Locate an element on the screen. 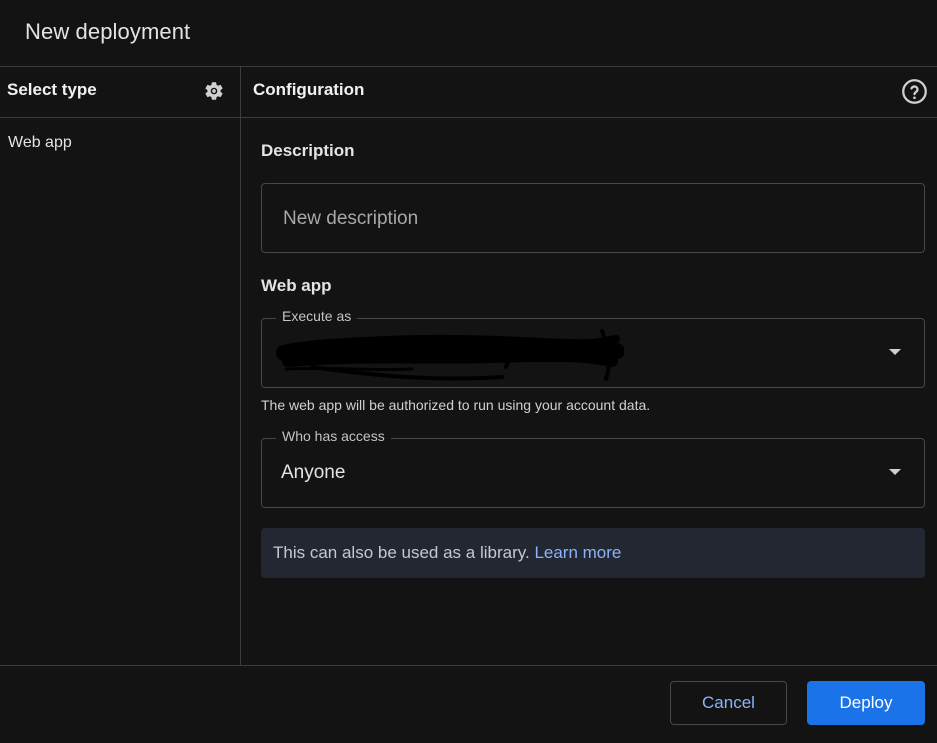 Image resolution: width=937 pixels, height=743 pixels. deploy-button: Deploy is located at coordinates (866, 703).